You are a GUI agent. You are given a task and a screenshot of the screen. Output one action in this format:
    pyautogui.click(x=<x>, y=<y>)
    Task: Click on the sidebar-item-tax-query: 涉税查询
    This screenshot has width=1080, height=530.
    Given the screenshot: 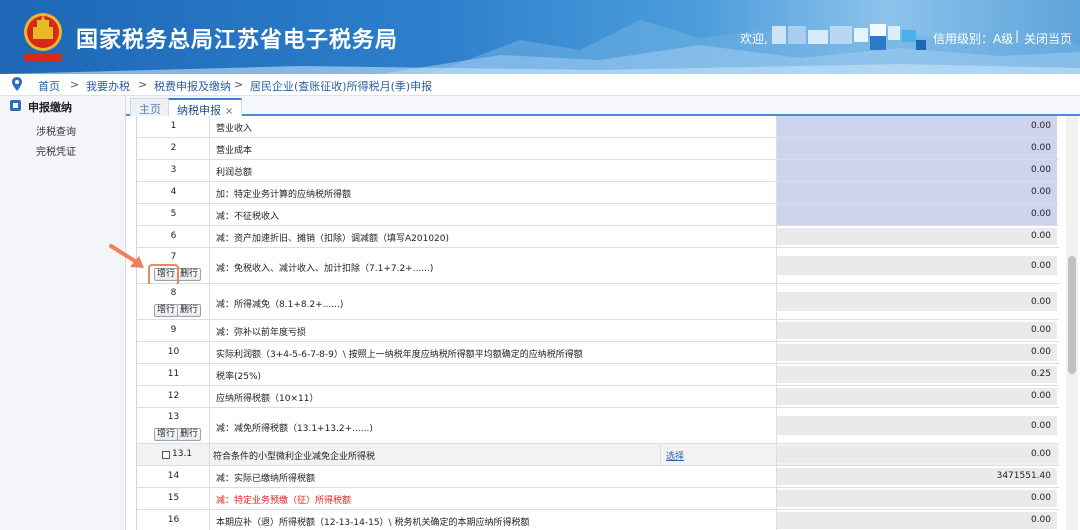 What is the action you would take?
    pyautogui.click(x=56, y=130)
    